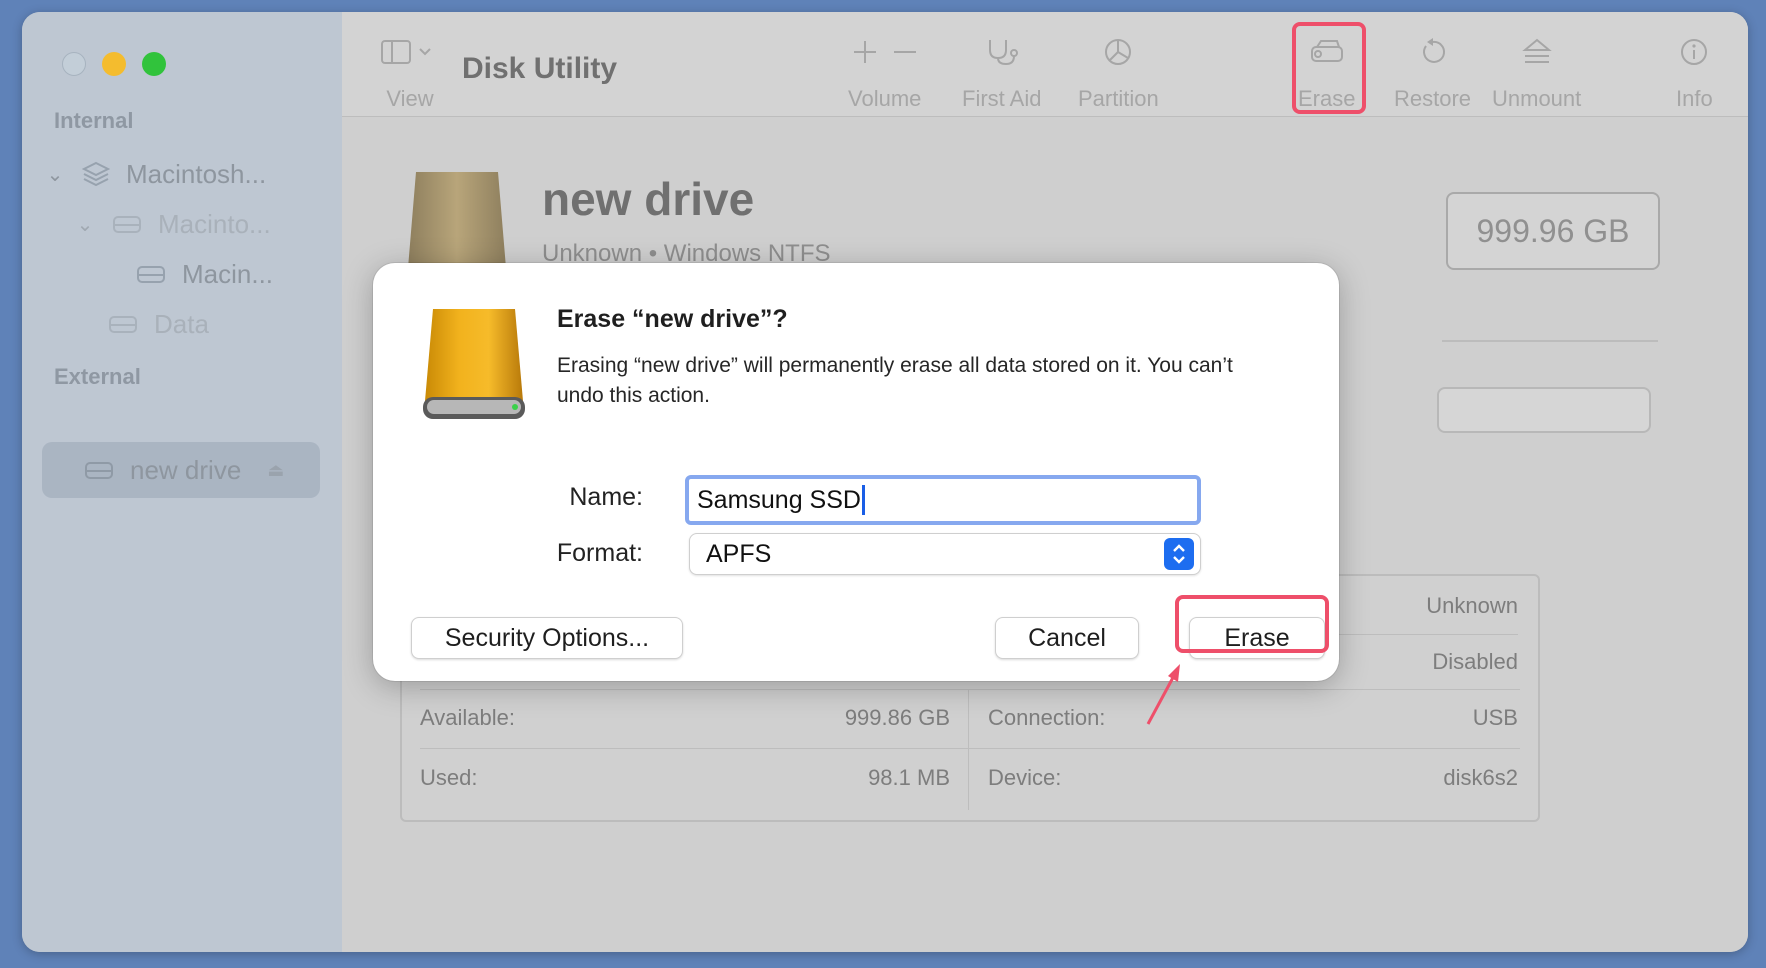 The image size is (1766, 968). I want to click on zoom-button, so click(154, 64).